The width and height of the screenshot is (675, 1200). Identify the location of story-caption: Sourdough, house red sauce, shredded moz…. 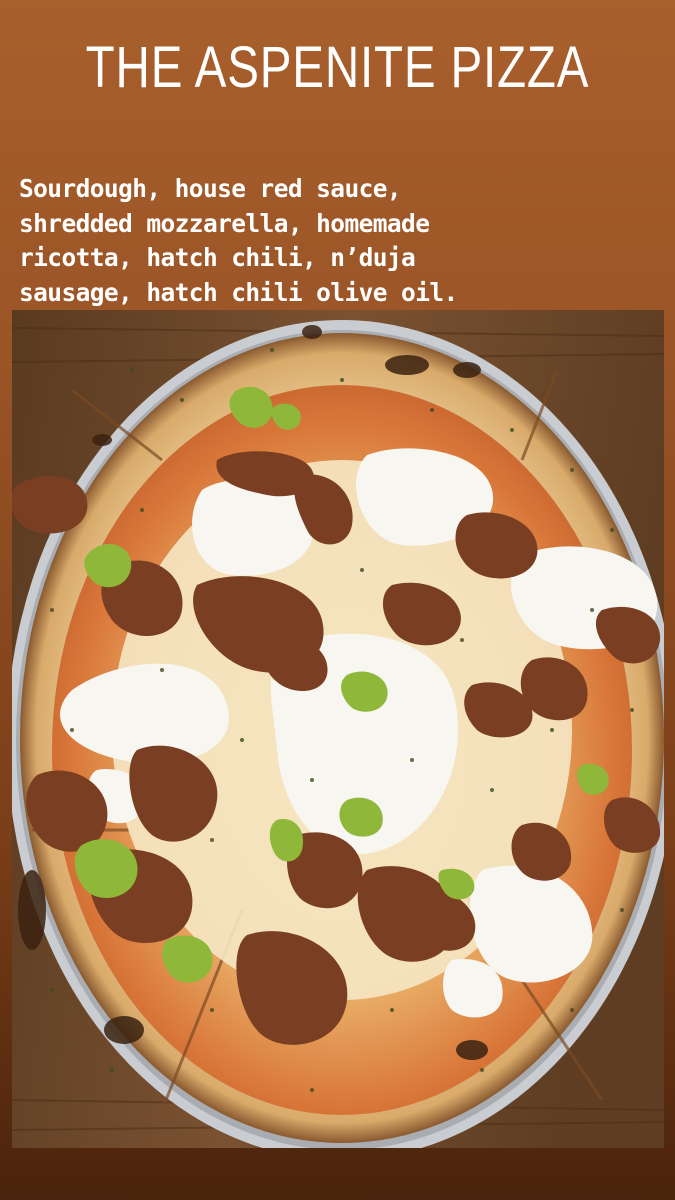
(339, 241).